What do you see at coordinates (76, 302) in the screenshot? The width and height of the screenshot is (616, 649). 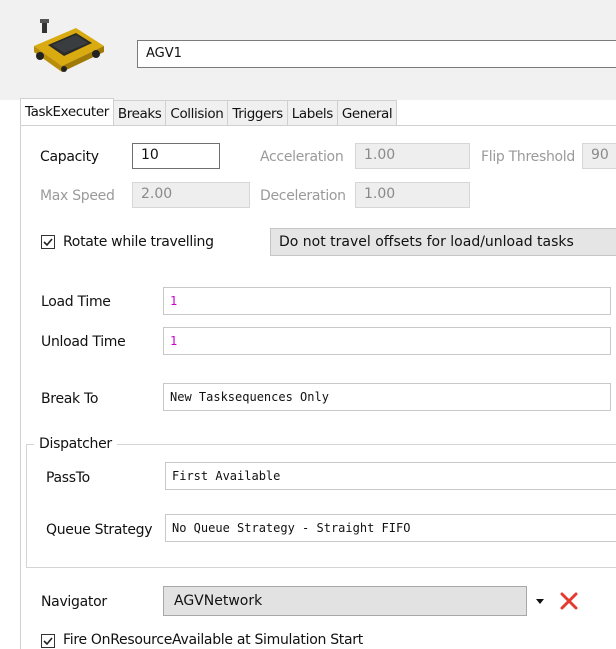 I see `load-time-label: Load Time` at bounding box center [76, 302].